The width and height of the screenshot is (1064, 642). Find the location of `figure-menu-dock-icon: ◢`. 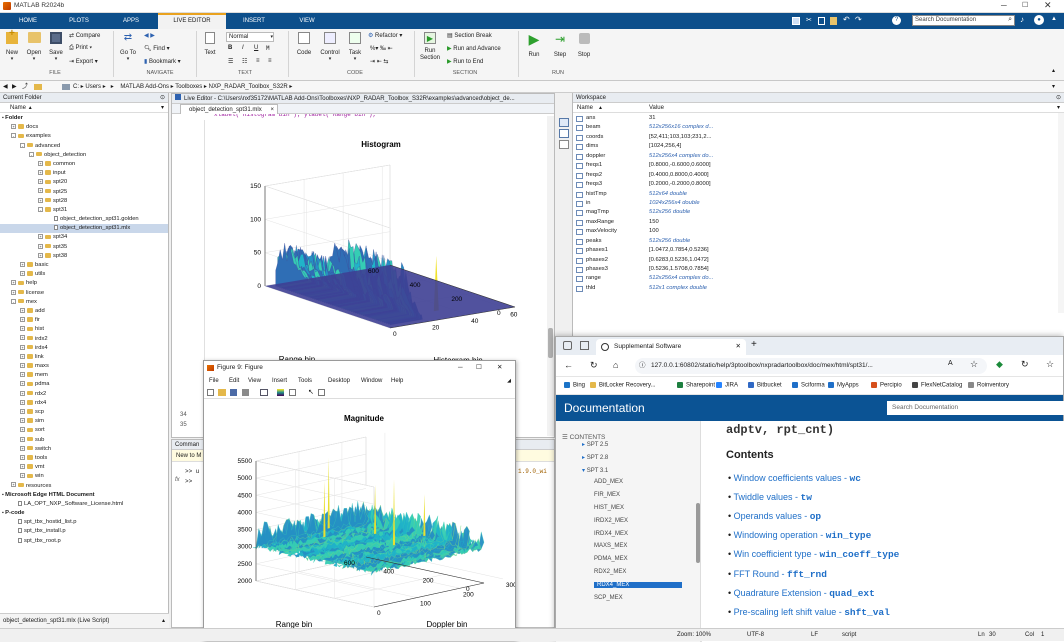

figure-menu-dock-icon: ◢ is located at coordinates (509, 381).